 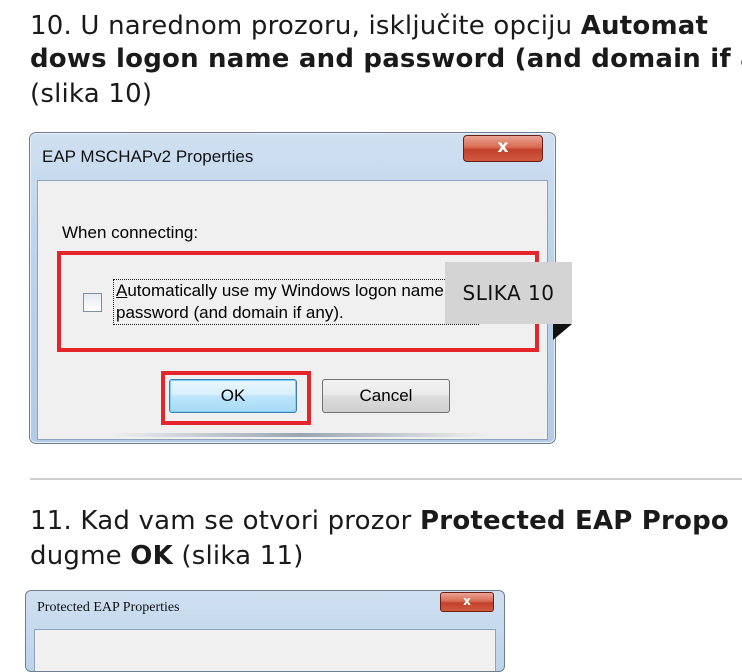 I want to click on step-11-line-2: dugme OK (slika 11), so click(x=167, y=556).